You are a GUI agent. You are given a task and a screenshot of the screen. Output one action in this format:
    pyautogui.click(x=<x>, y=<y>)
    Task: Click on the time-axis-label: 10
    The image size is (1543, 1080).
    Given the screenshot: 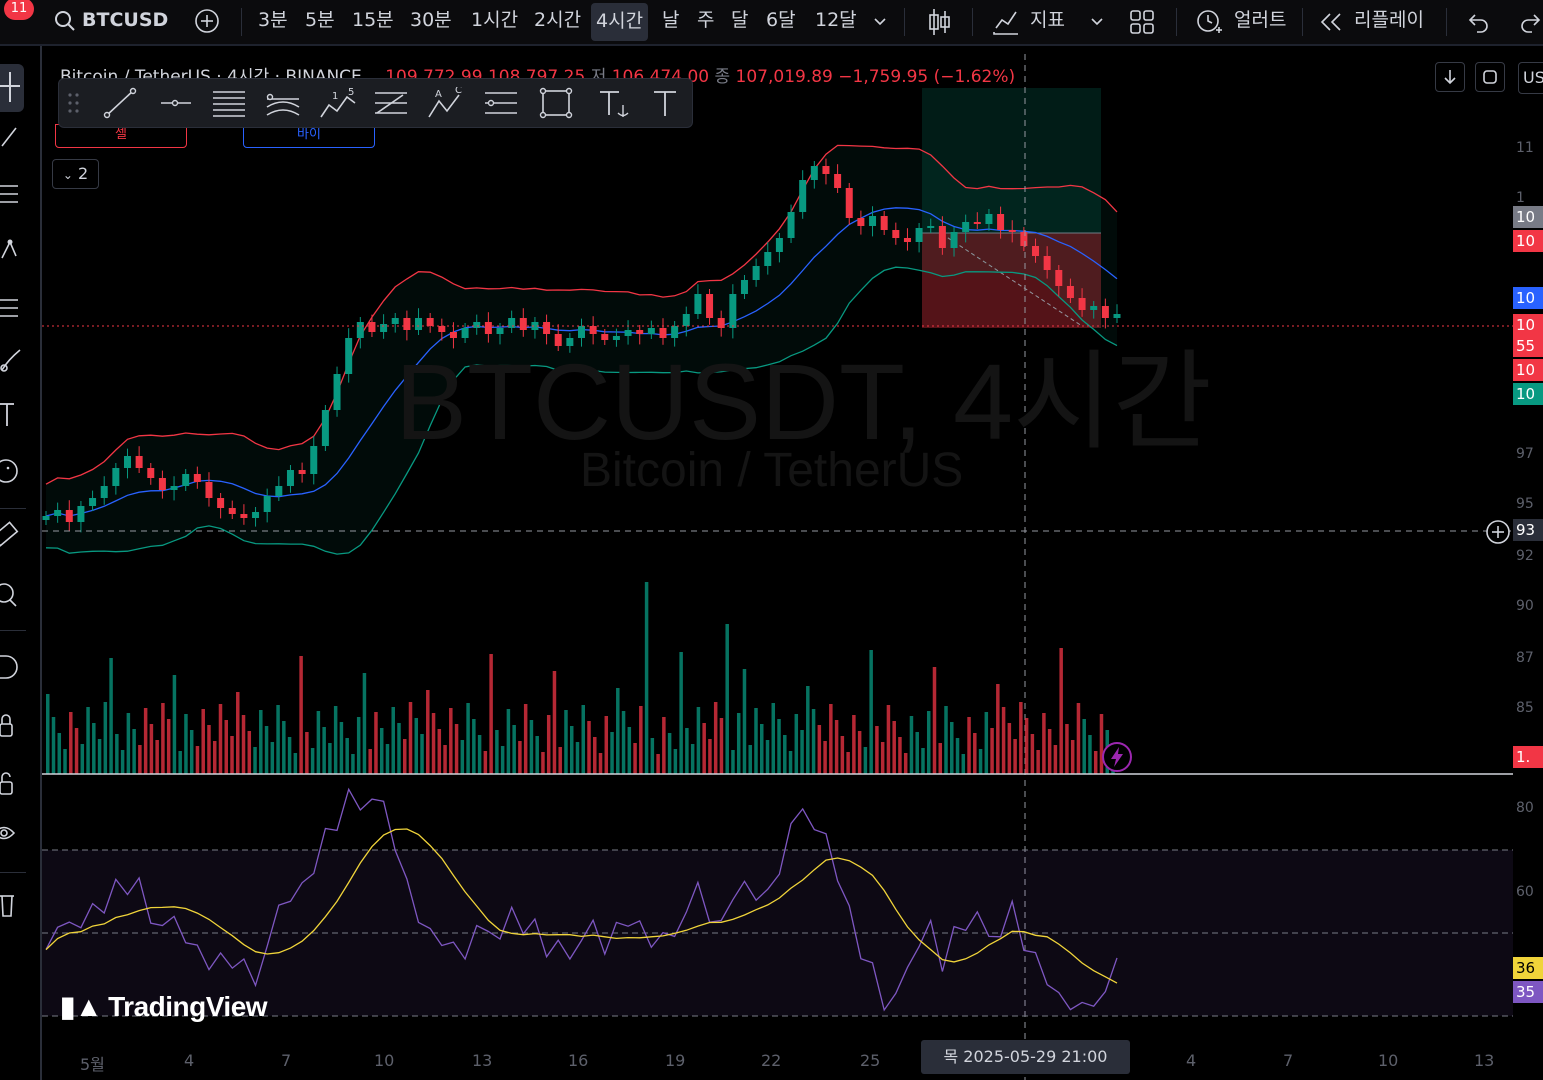 What is the action you would take?
    pyautogui.click(x=384, y=1060)
    